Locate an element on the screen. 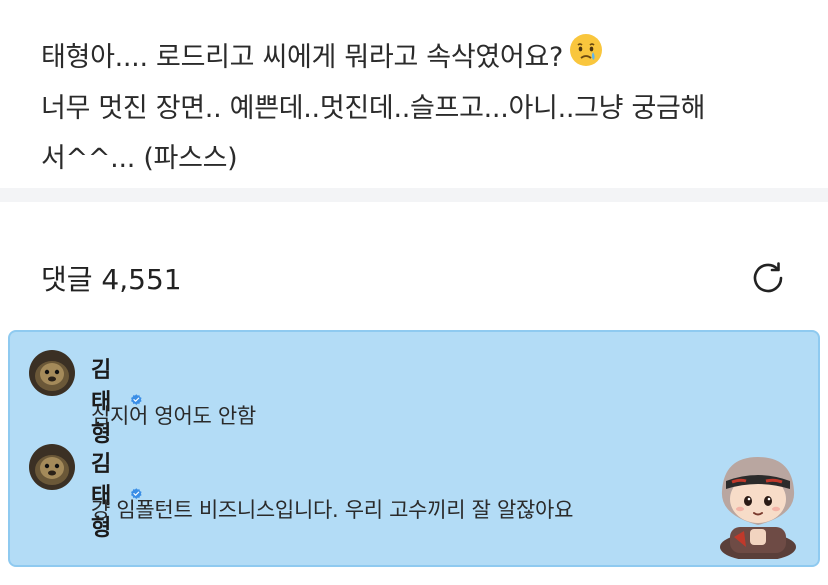 The height and width of the screenshot is (585, 828). character-sticker-icon is located at coordinates (758, 506).